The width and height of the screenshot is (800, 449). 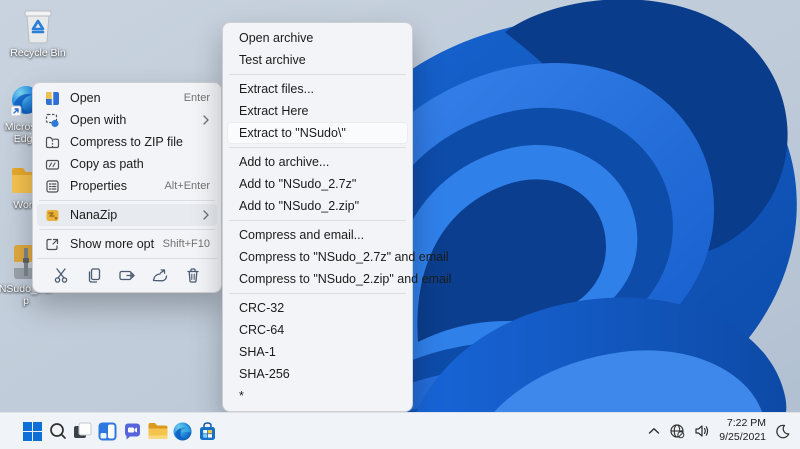 I want to click on task-view-icon, so click(x=83, y=430).